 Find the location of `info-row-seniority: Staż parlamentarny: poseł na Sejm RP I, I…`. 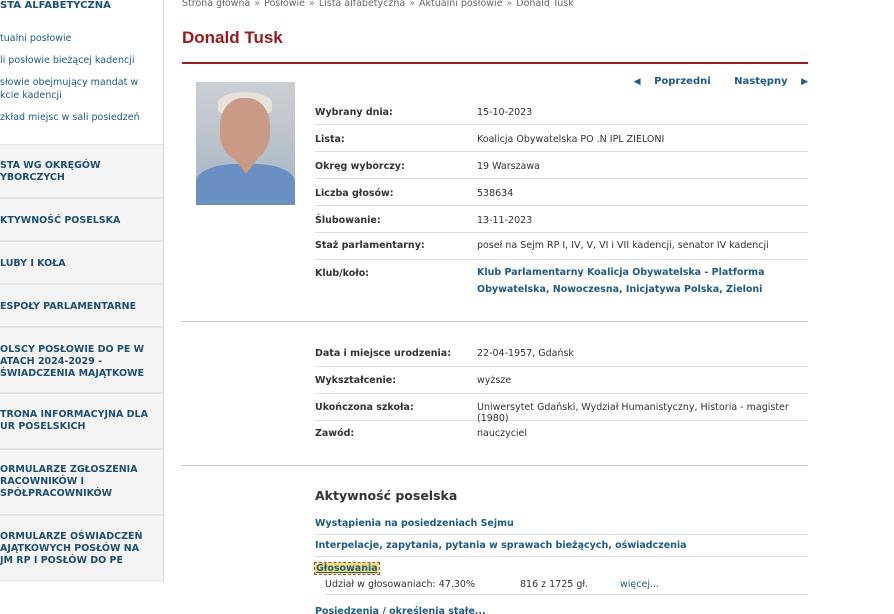

info-row-seniority: Staż parlamentarny: poseł na Sejm RP I, I… is located at coordinates (561, 246).